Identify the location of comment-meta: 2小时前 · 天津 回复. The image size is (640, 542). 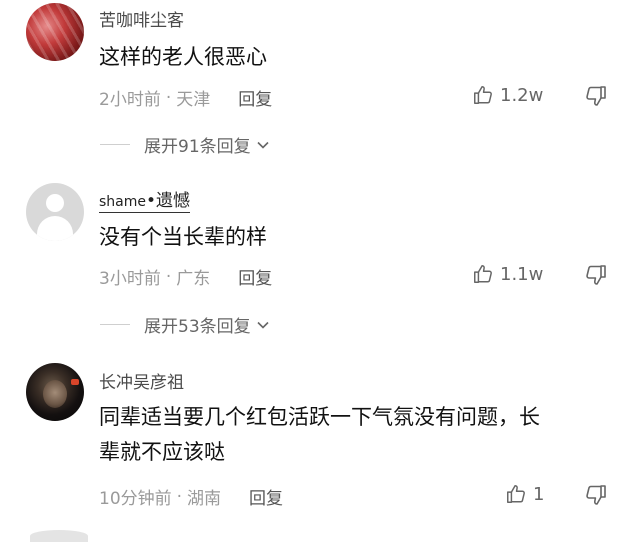
(185, 98).